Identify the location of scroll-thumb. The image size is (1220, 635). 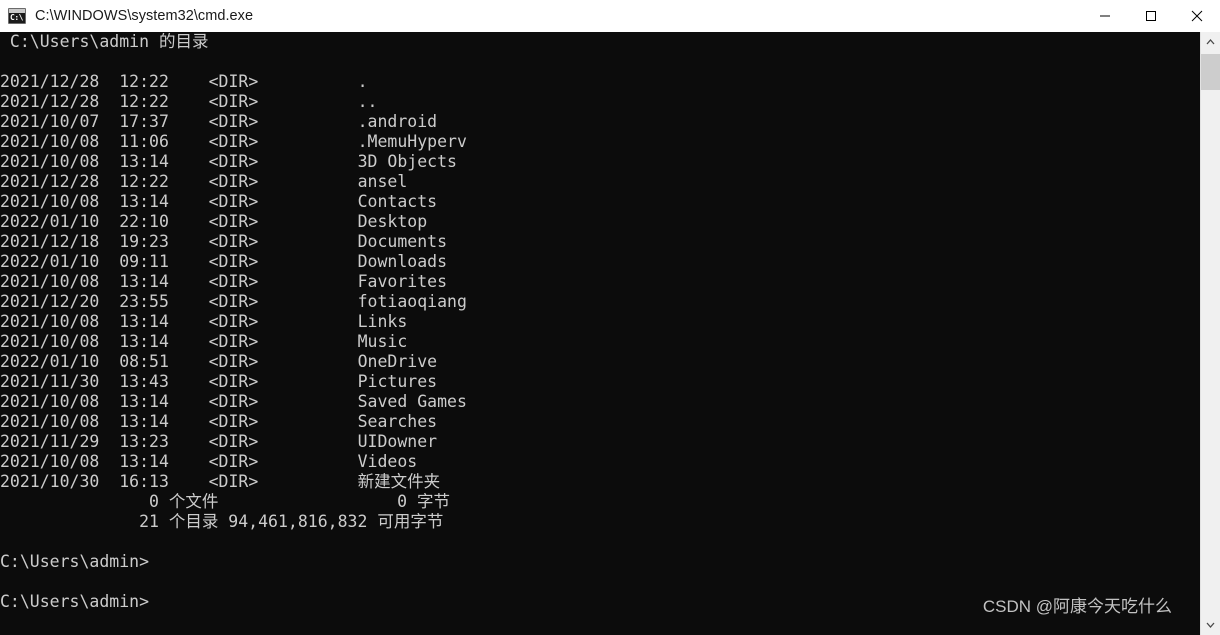
(1210, 72).